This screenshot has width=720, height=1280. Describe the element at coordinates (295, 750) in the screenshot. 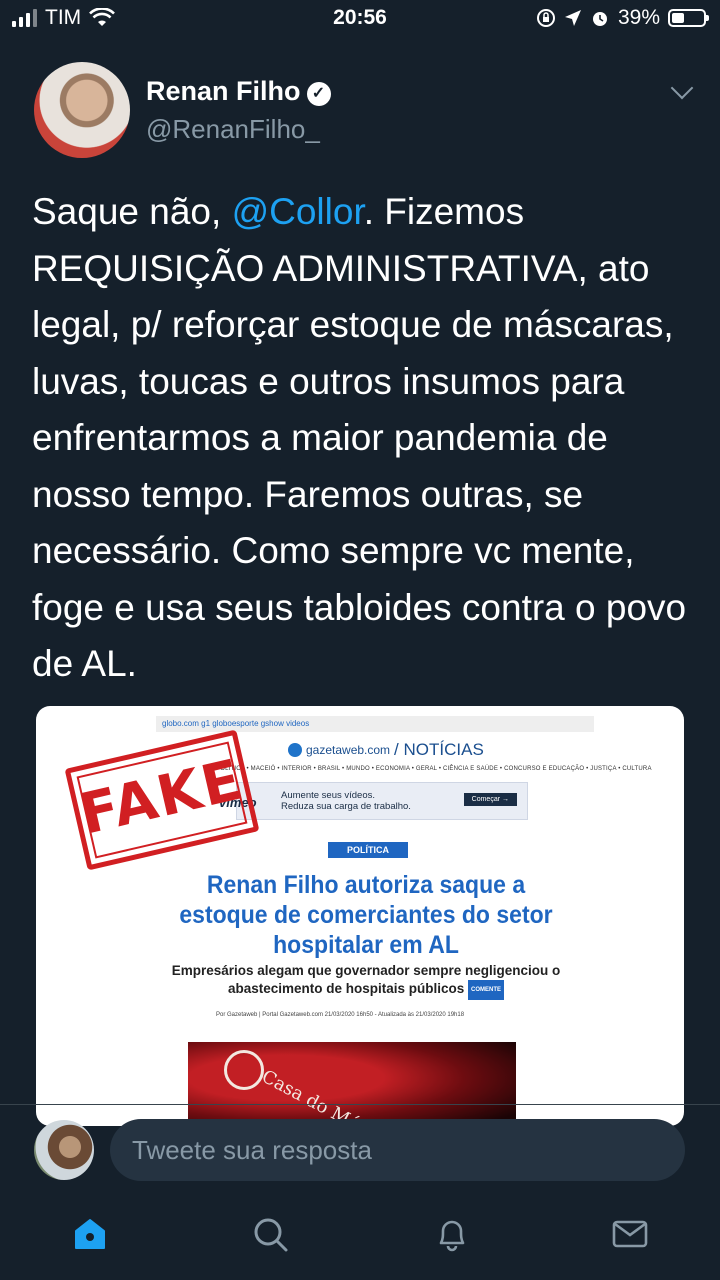

I see `globe-icon` at that location.